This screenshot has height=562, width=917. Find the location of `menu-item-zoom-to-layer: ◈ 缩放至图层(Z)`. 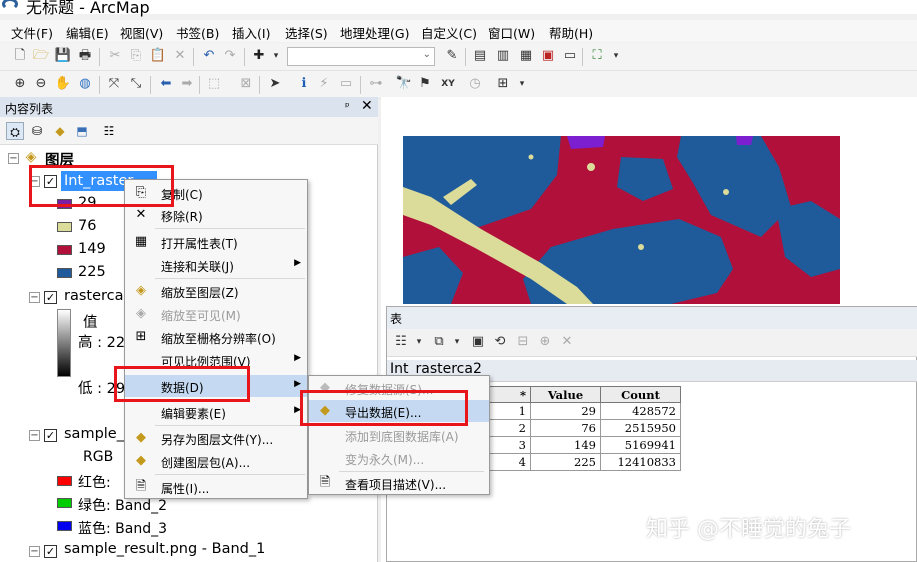

menu-item-zoom-to-layer: ◈ 缩放至图层(Z) is located at coordinates (216, 291).